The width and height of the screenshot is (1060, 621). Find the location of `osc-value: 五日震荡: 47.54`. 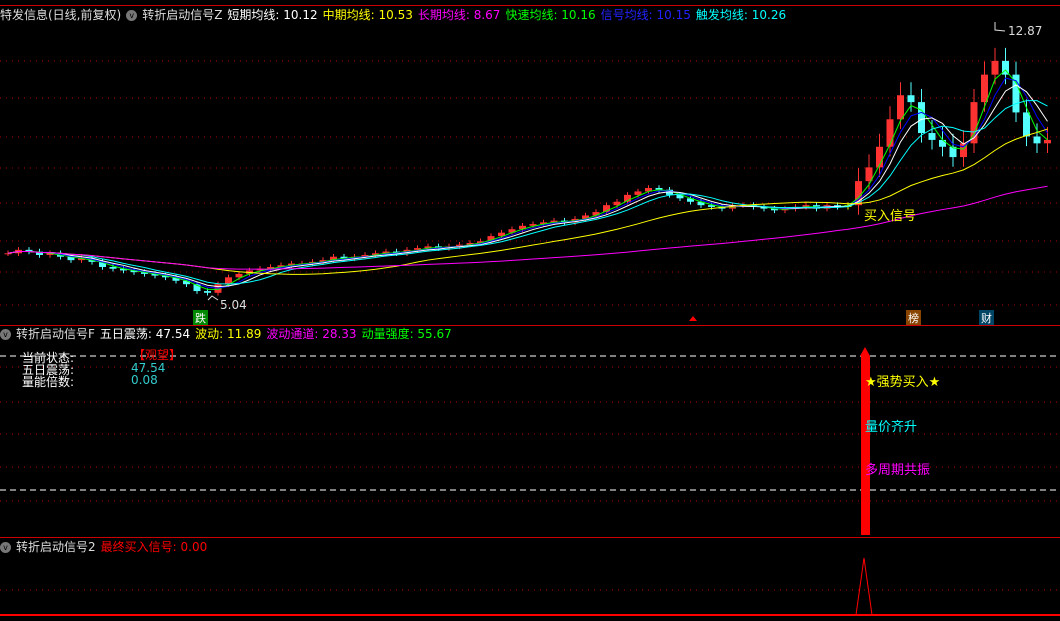

osc-value: 五日震荡: 47.54 is located at coordinates (145, 334).